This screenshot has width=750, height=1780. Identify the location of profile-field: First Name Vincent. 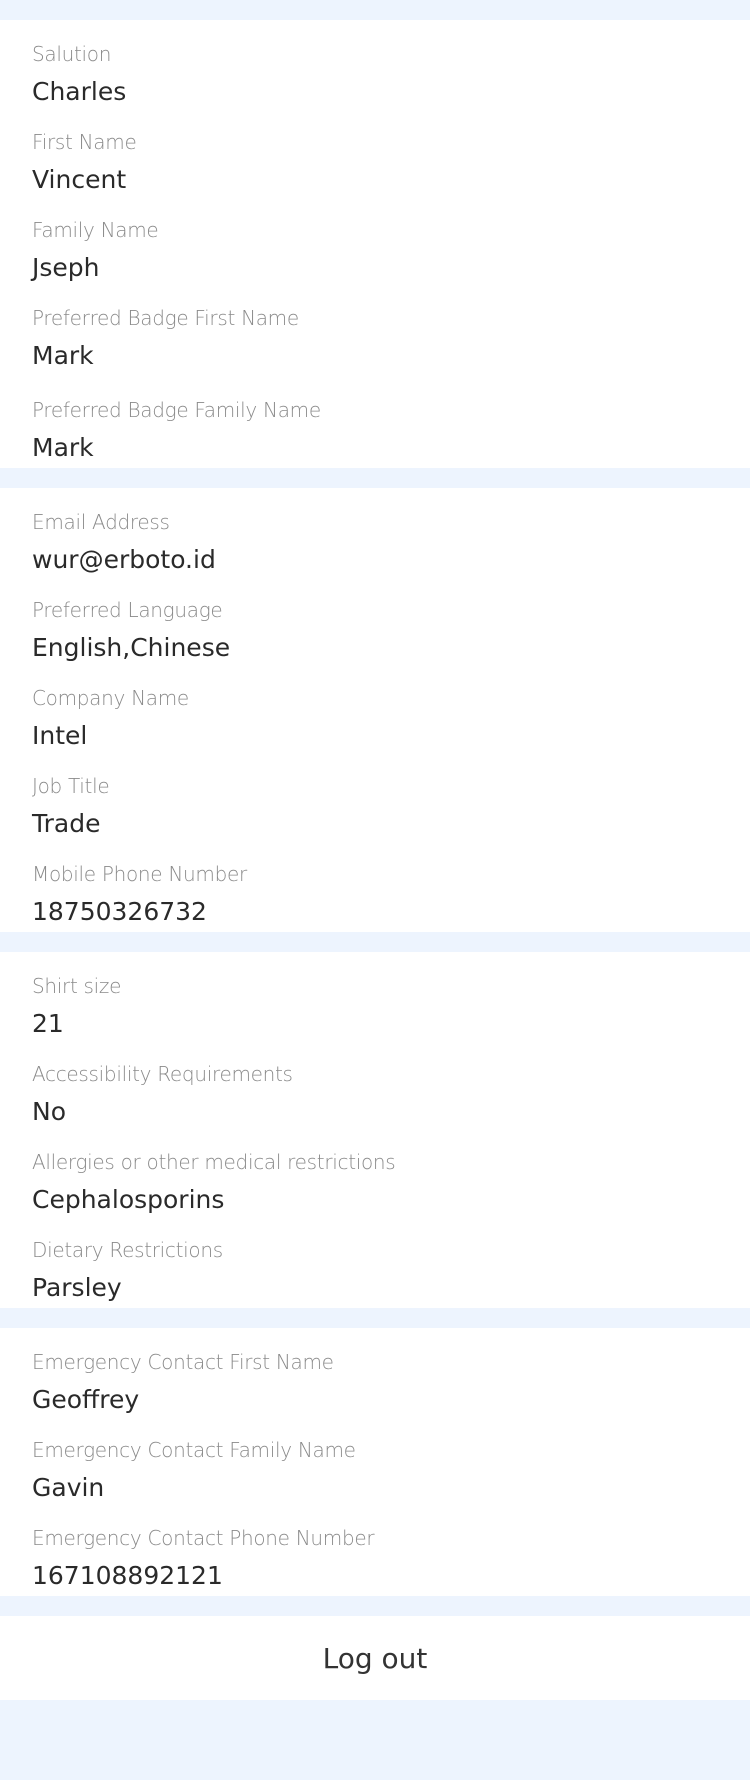
(375, 162).